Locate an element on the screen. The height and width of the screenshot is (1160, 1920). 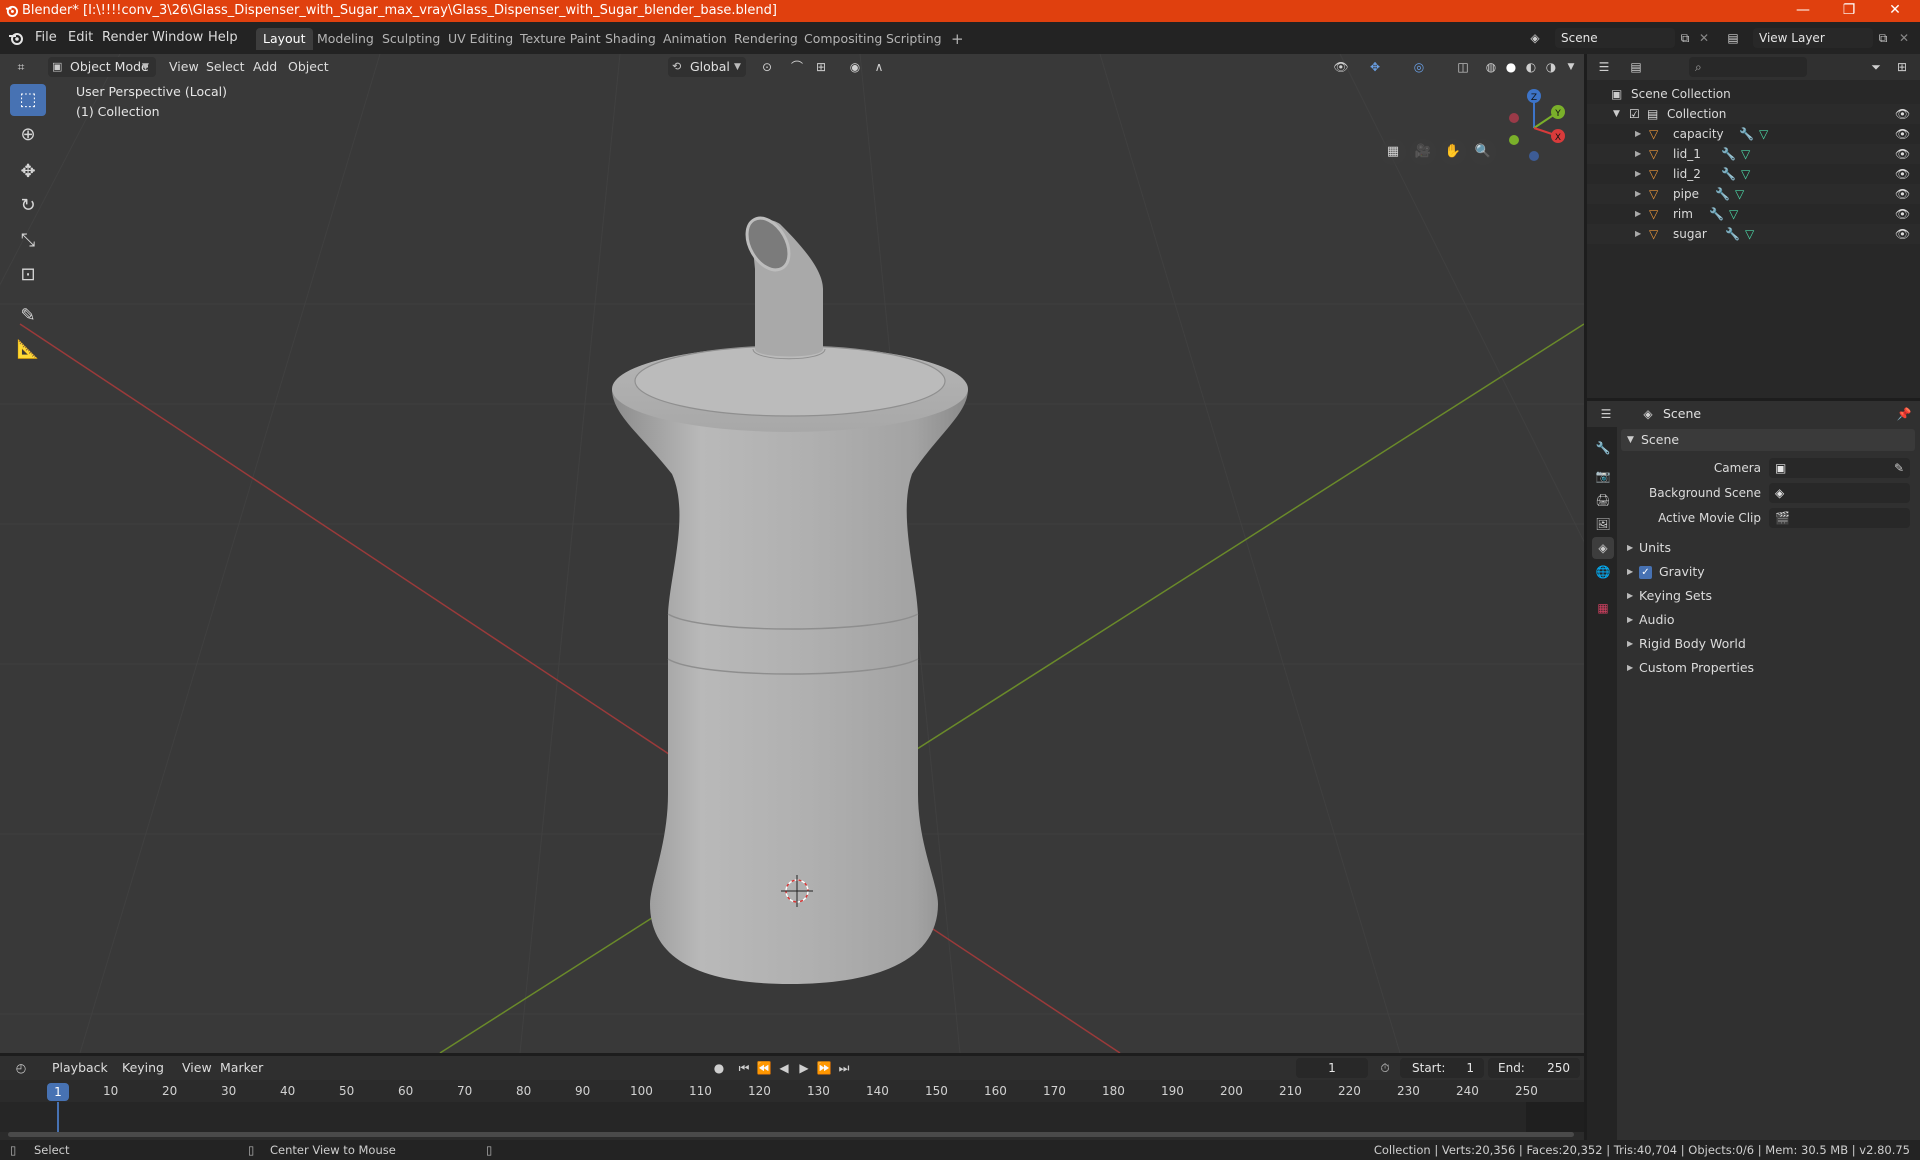
menu-edit: Edit is located at coordinates (80, 38).